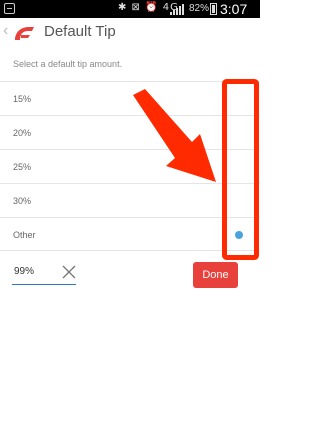 Image resolution: width=320 pixels, height=447 pixels. Describe the element at coordinates (130, 132) in the screenshot. I see `tip-option-20: 20%` at that location.